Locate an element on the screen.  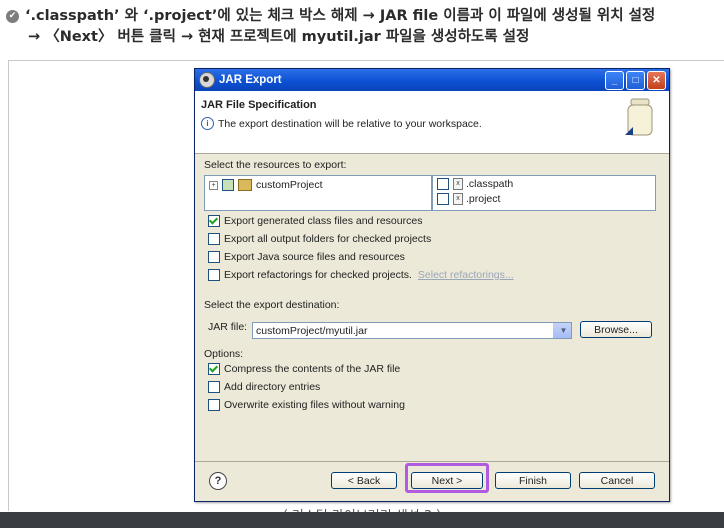
tree-item-label: customProject is located at coordinates (289, 185).